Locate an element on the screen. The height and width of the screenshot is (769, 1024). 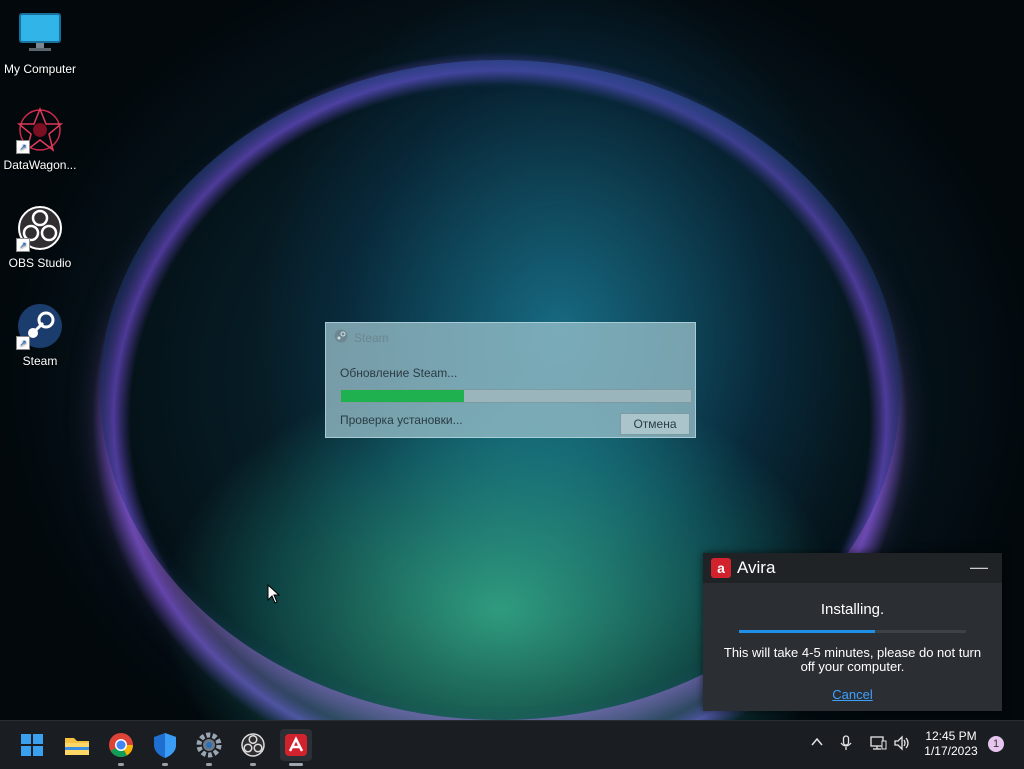
file-explorer-icon is located at coordinates (77, 746).